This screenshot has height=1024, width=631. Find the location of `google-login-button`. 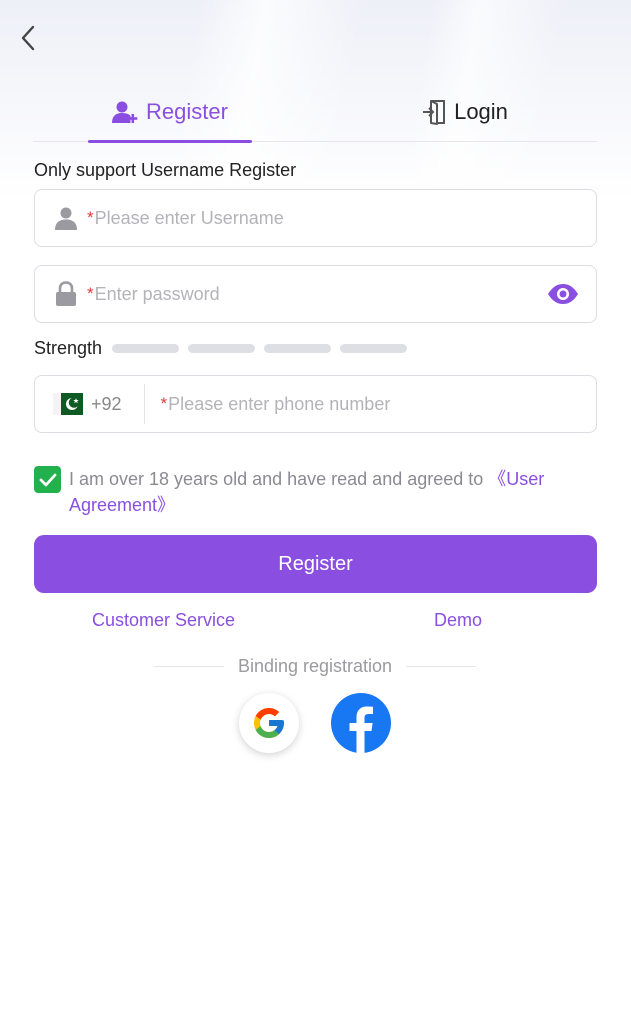

google-login-button is located at coordinates (269, 723).